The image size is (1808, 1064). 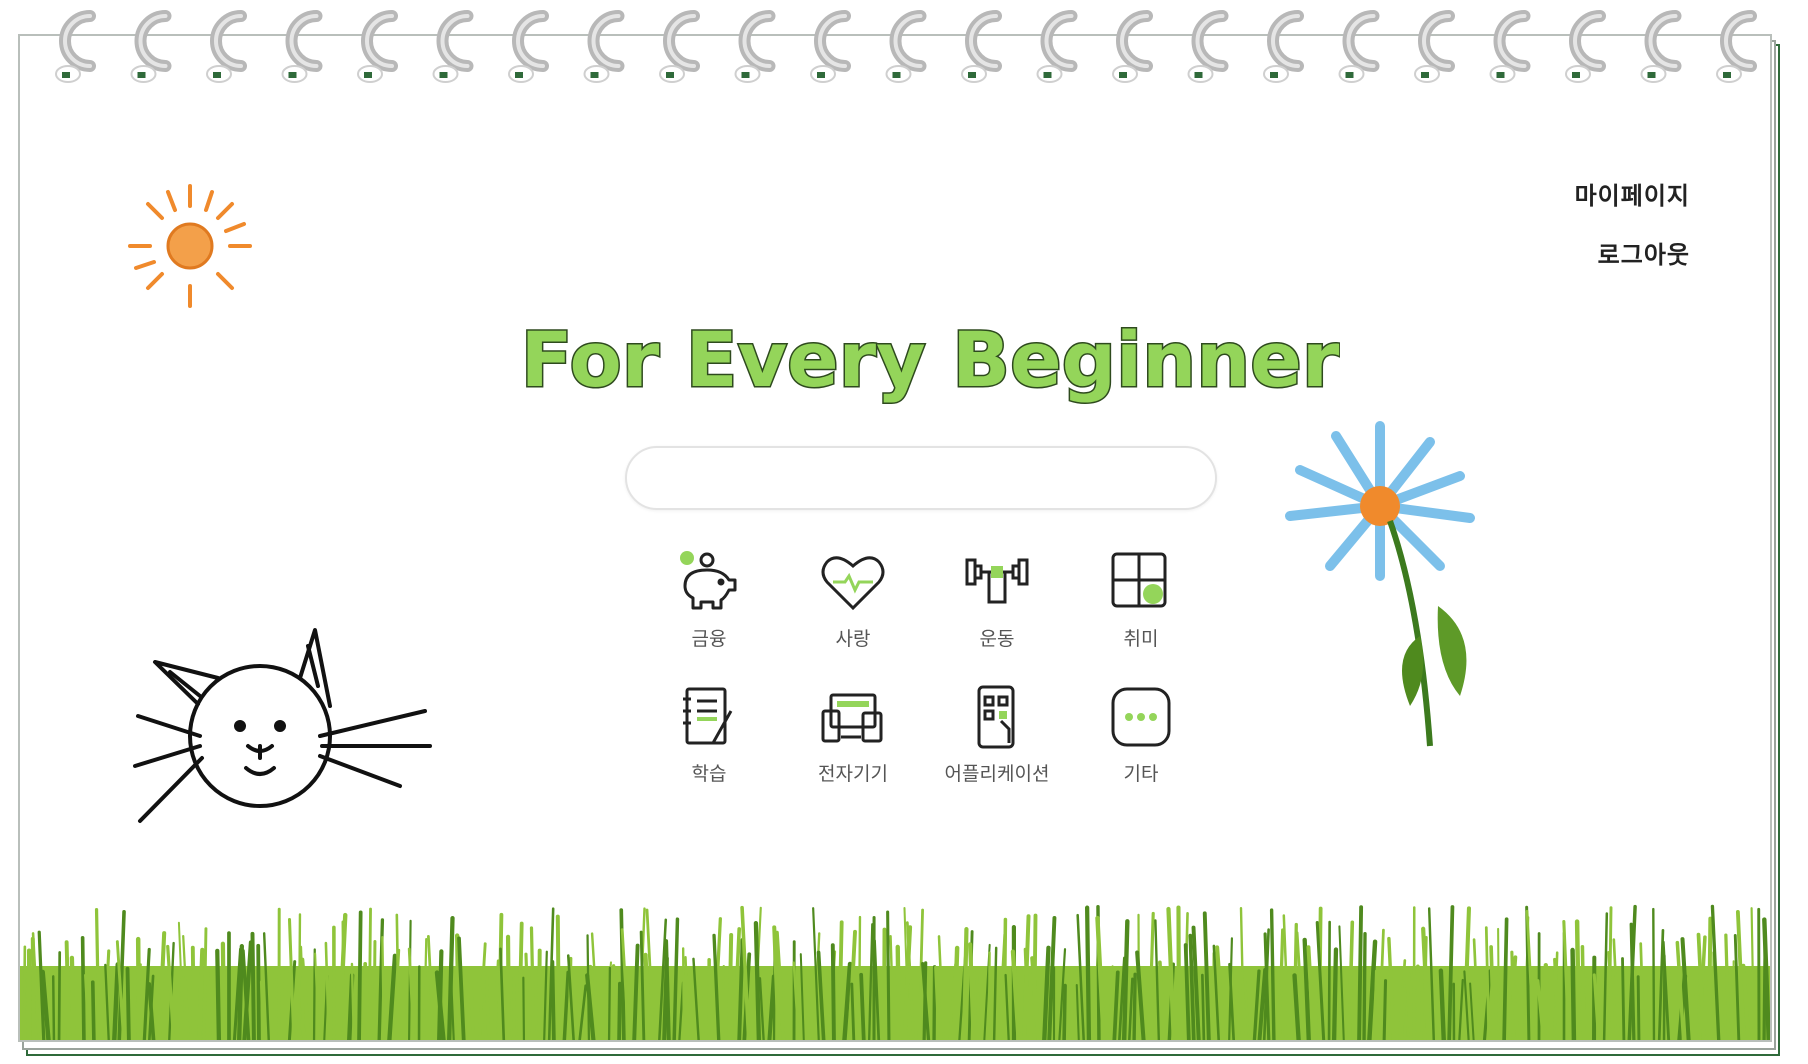 What do you see at coordinates (1632, 252) in the screenshot?
I see `logout-link: 로그아웃` at bounding box center [1632, 252].